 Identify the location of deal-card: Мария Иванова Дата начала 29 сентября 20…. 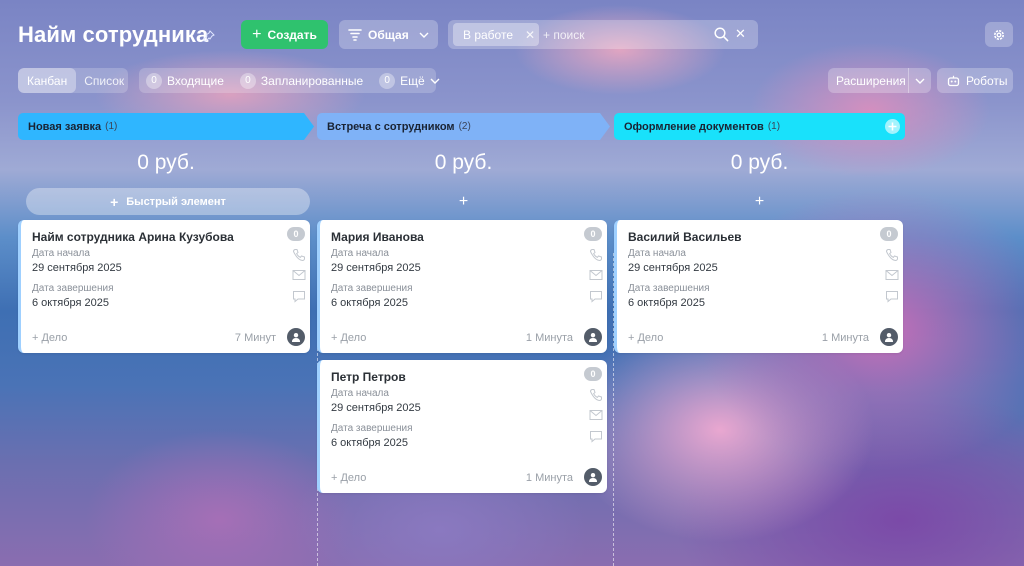
(462, 286).